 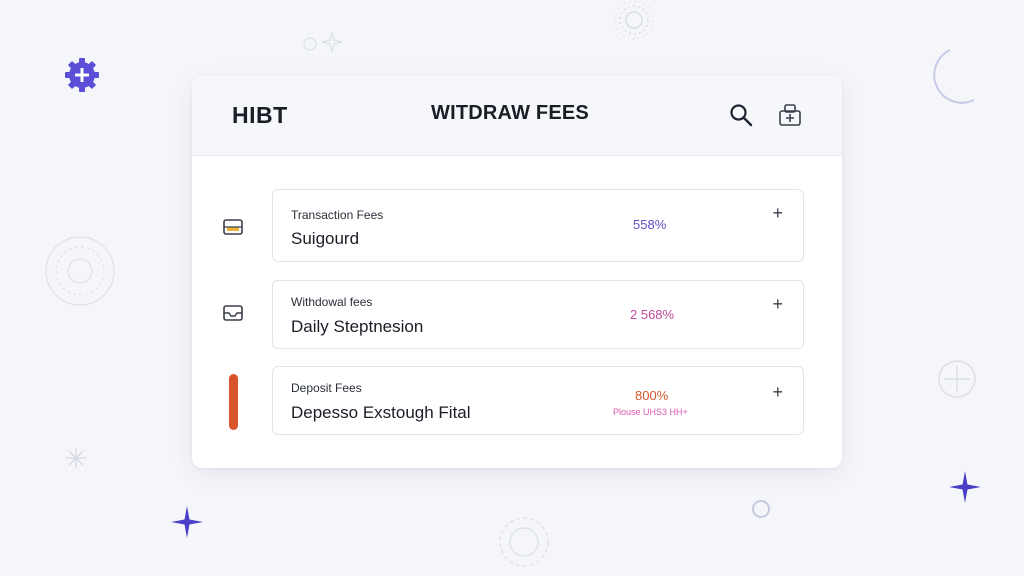 I want to click on fee-value: Daily Steptnesion, so click(x=357, y=326).